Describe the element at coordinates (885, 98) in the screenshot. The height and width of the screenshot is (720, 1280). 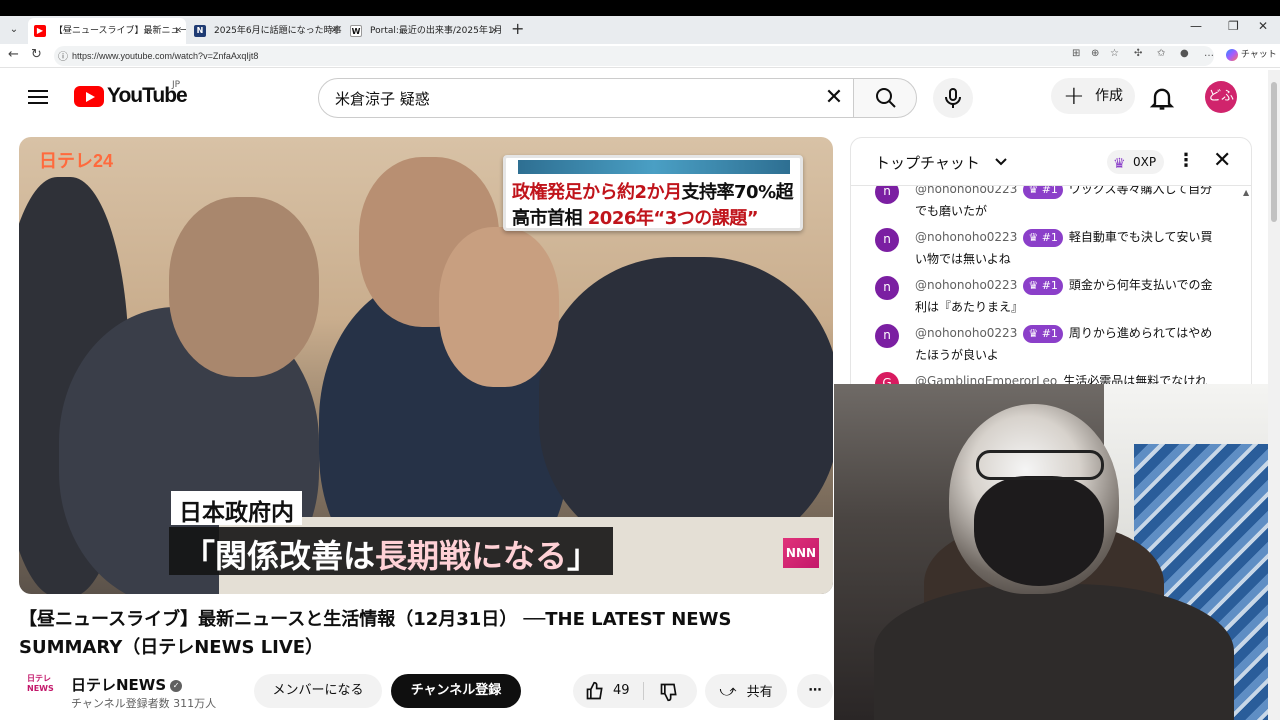
I see `search-button` at that location.